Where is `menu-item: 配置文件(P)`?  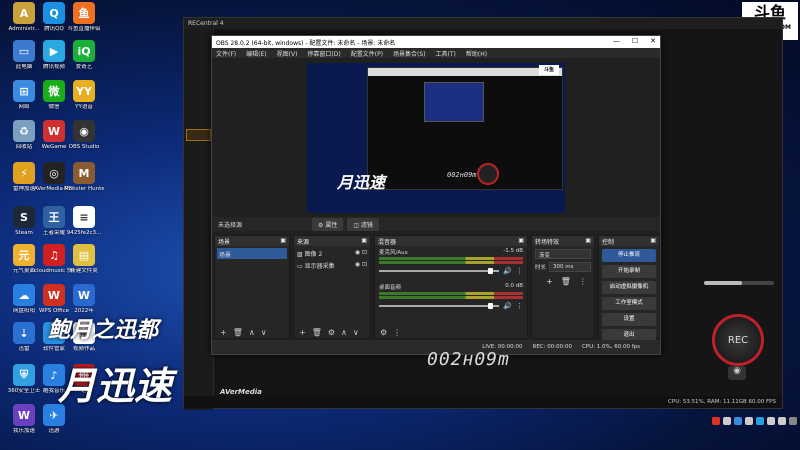
menu-item: 配置文件(P) is located at coordinates (367, 53).